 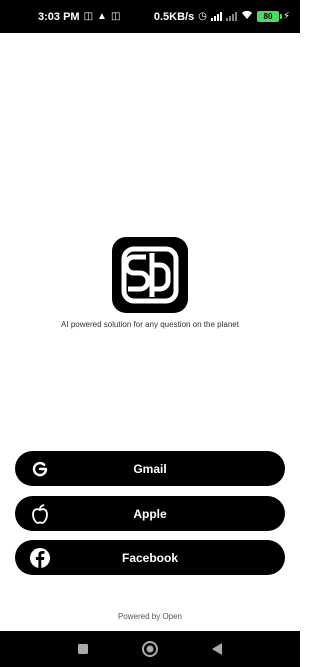 I want to click on status-left: 3:03 PM ◫ ▲ ◫, so click(x=79, y=17).